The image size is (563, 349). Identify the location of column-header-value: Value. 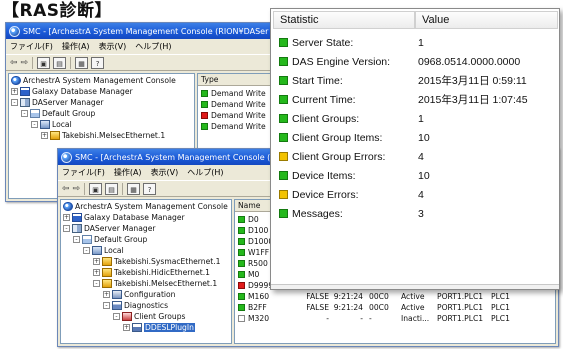
(486, 20).